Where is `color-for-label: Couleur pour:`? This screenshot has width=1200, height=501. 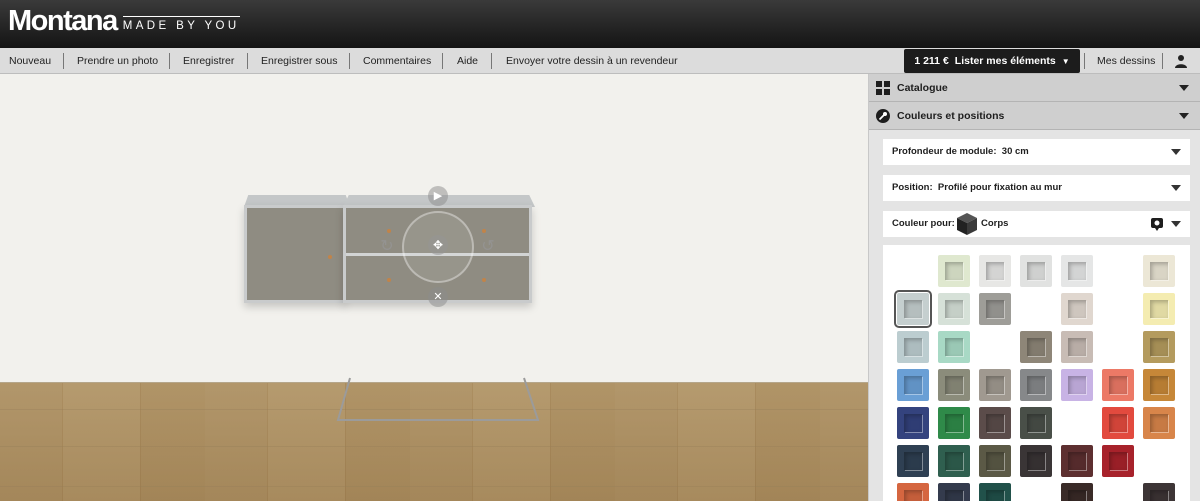
color-for-label: Couleur pour: is located at coordinates (923, 223).